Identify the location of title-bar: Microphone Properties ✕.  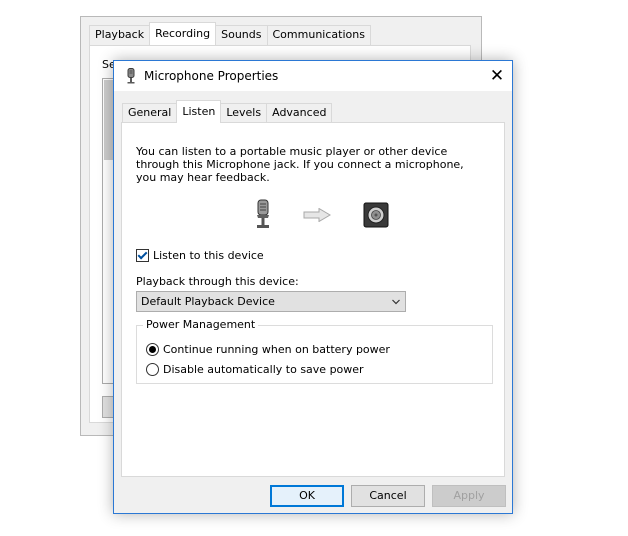
(313, 76).